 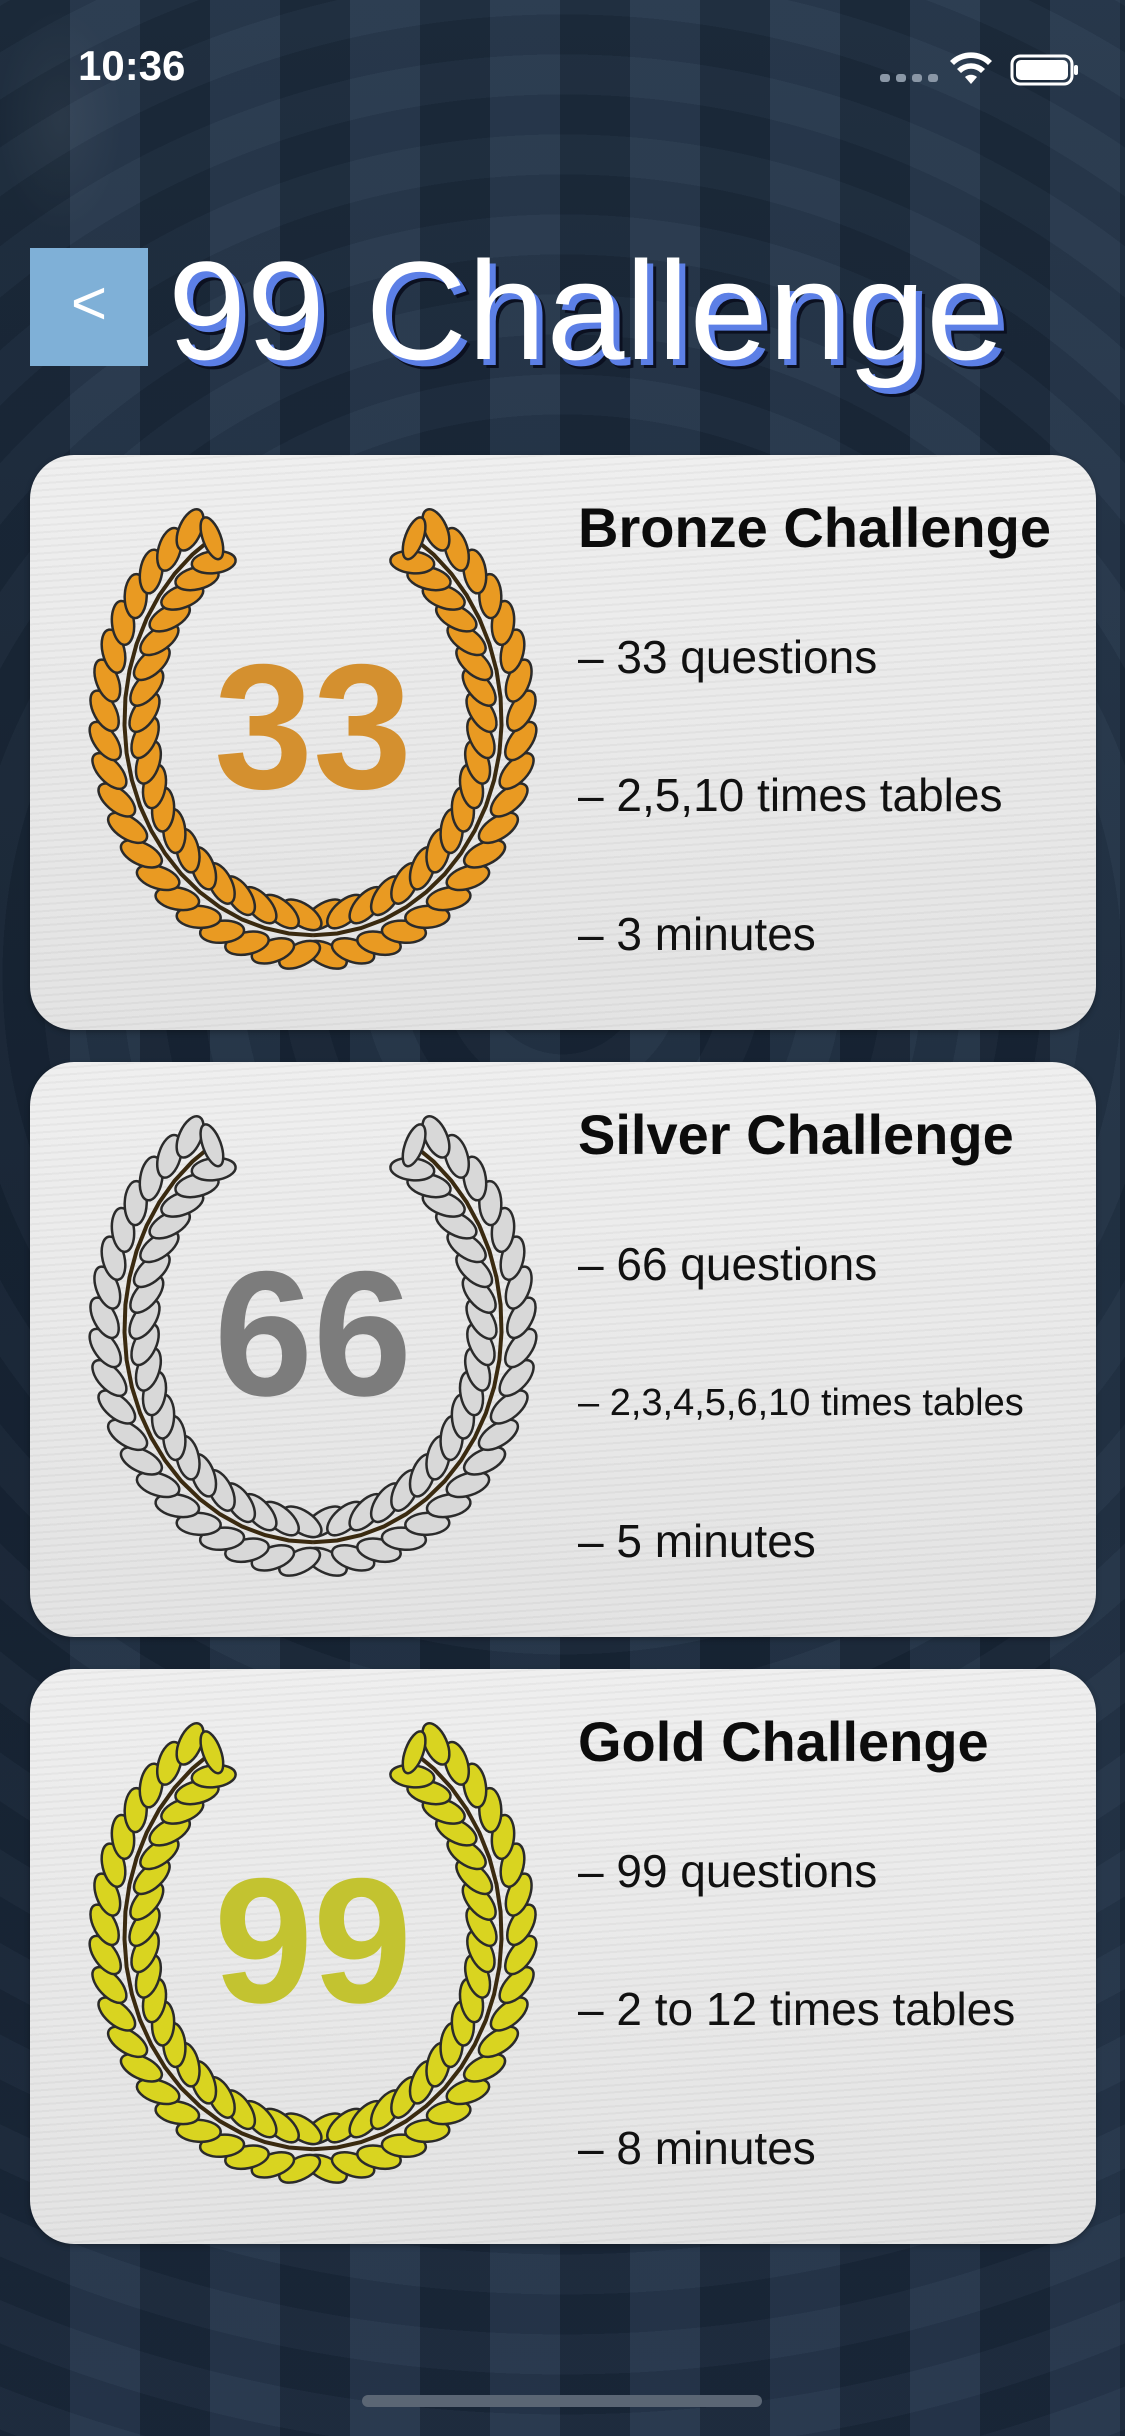 I want to click on silver-title: Silver Challenge, so click(x=796, y=1134).